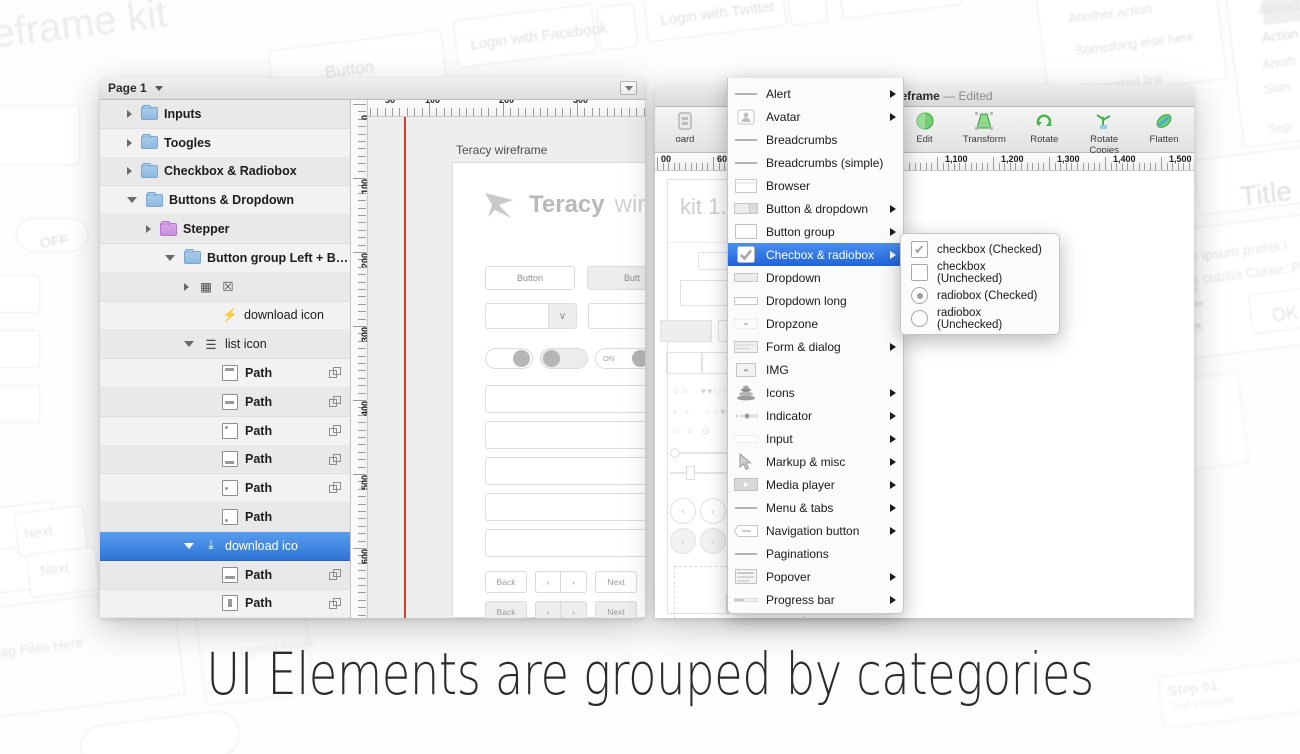  What do you see at coordinates (225, 287) in the screenshot?
I see `layer-row: ▦ ☒` at bounding box center [225, 287].